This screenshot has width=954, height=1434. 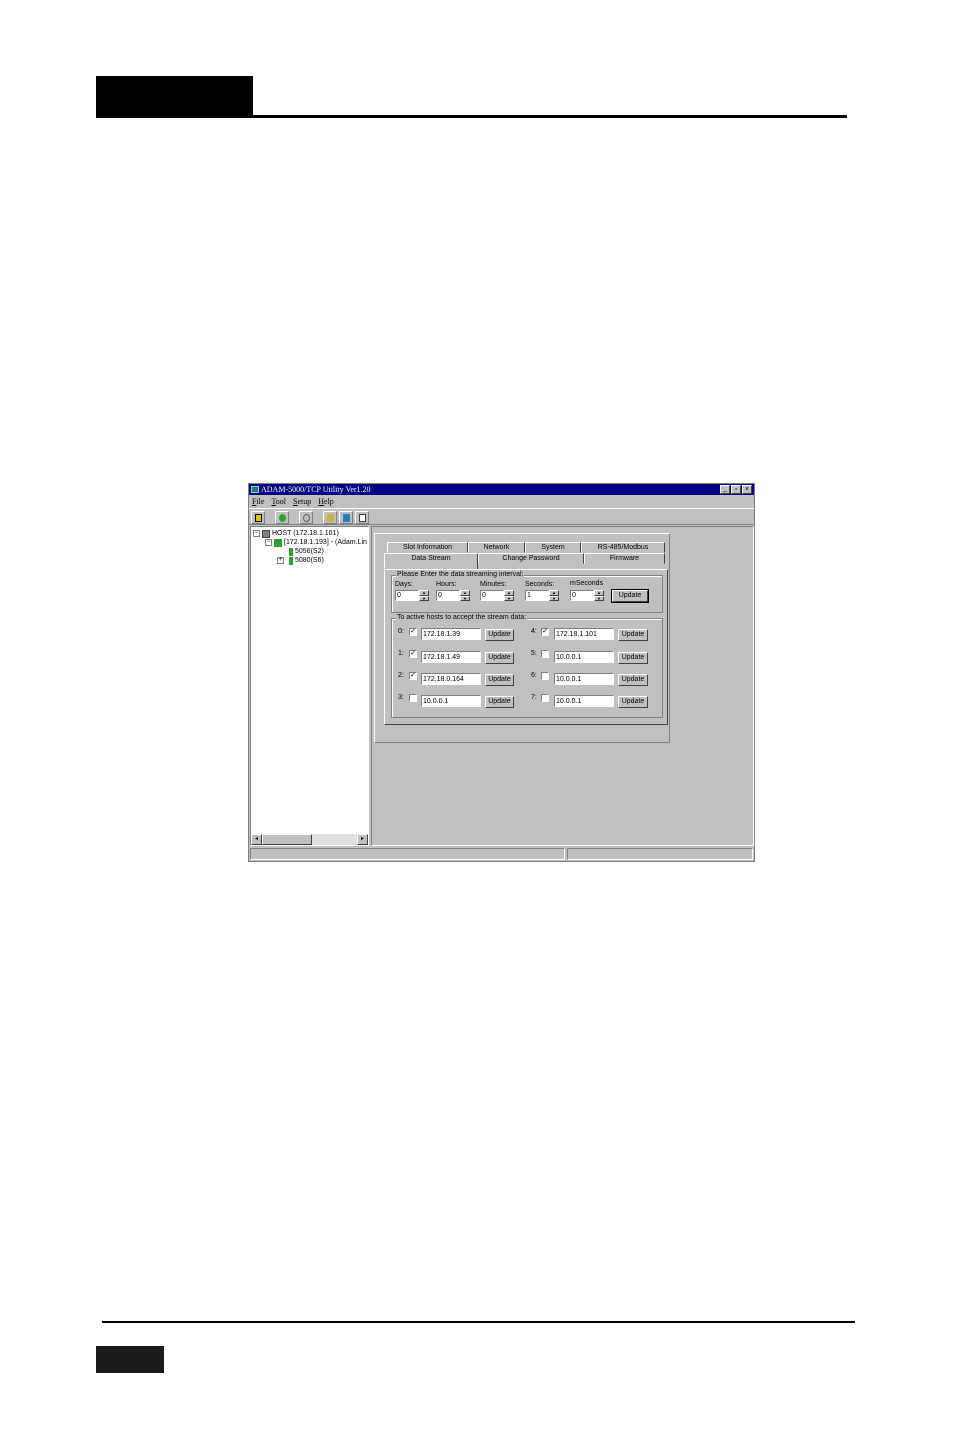 What do you see at coordinates (624, 558) in the screenshot?
I see `tab-firmware: Firmware` at bounding box center [624, 558].